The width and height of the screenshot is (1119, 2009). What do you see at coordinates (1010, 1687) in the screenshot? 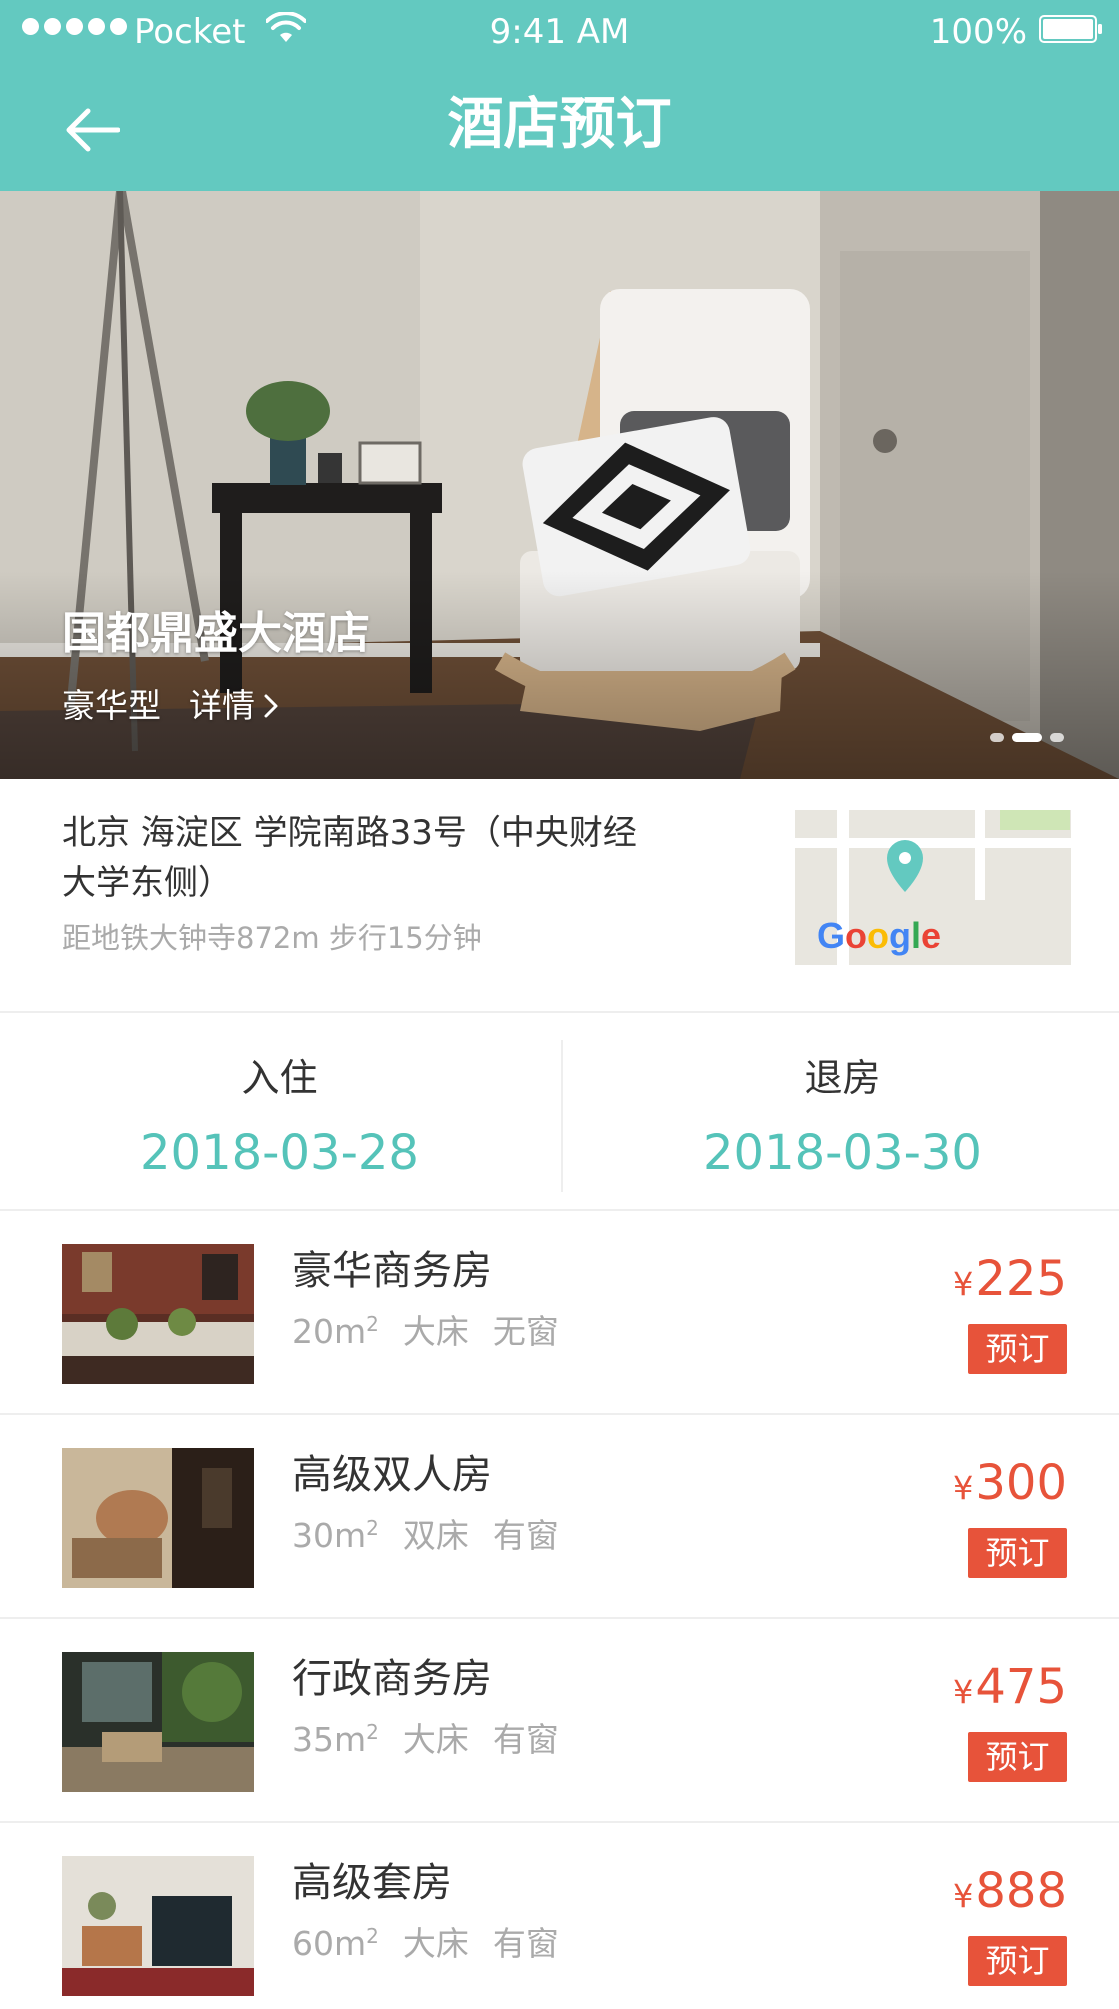
I see `room-price: ¥475` at bounding box center [1010, 1687].